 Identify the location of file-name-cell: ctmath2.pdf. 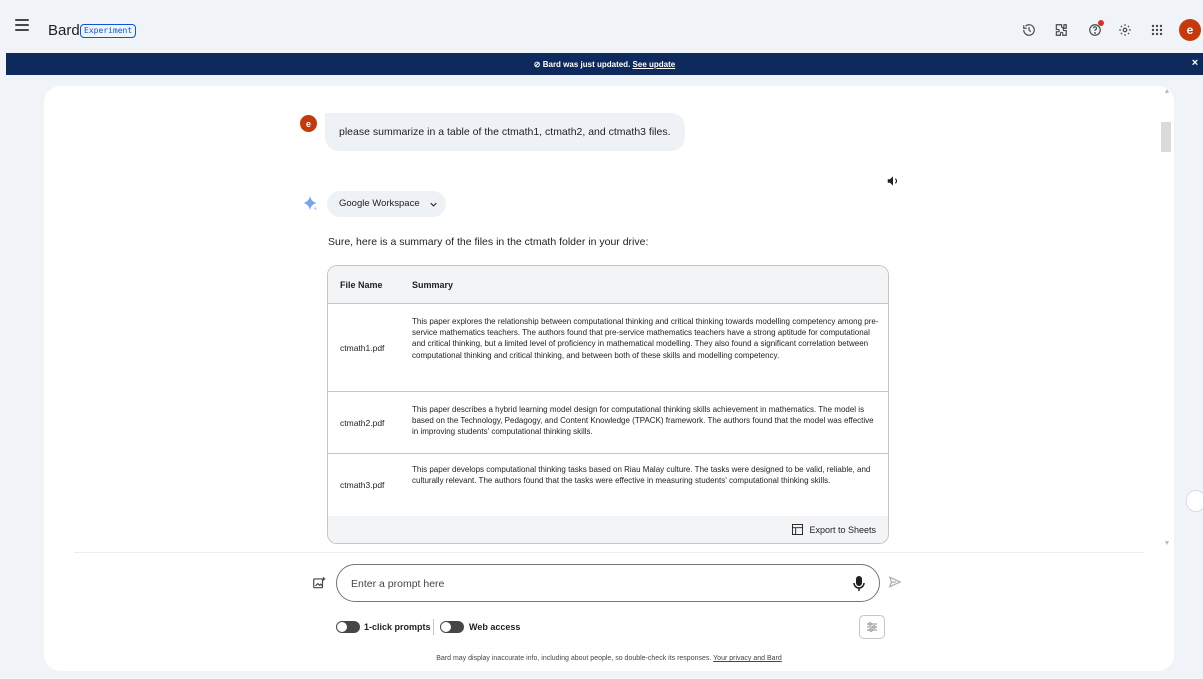
(362, 423).